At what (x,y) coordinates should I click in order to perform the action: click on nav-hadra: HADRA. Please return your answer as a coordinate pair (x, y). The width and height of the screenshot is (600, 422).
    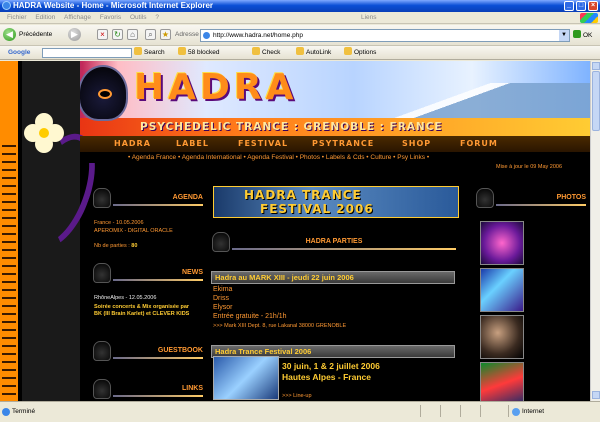
    Looking at the image, I should click on (132, 144).